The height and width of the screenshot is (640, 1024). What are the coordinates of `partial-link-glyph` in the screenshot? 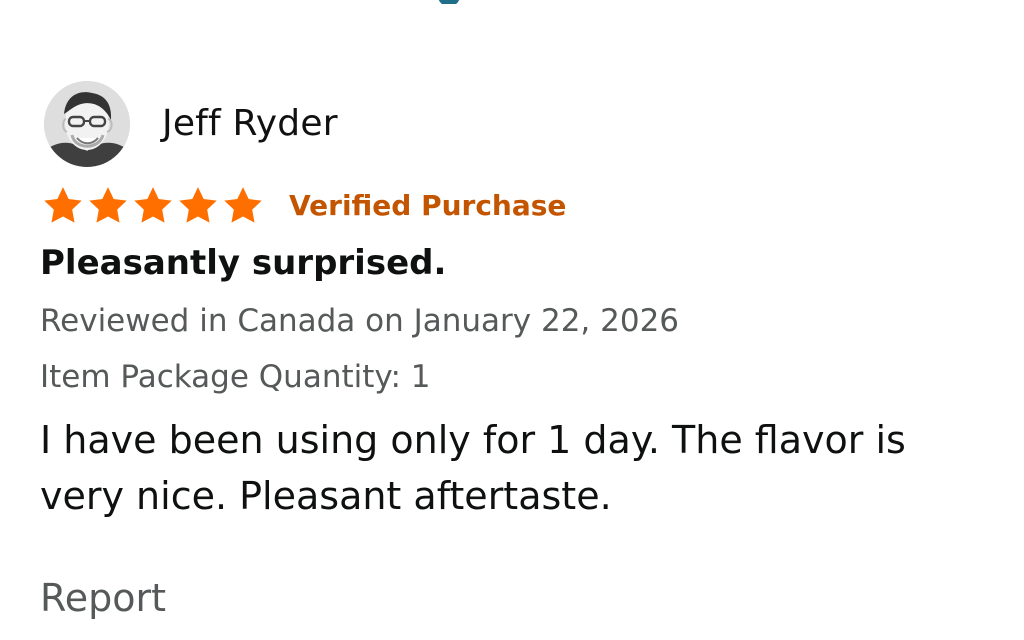 It's located at (449, 2).